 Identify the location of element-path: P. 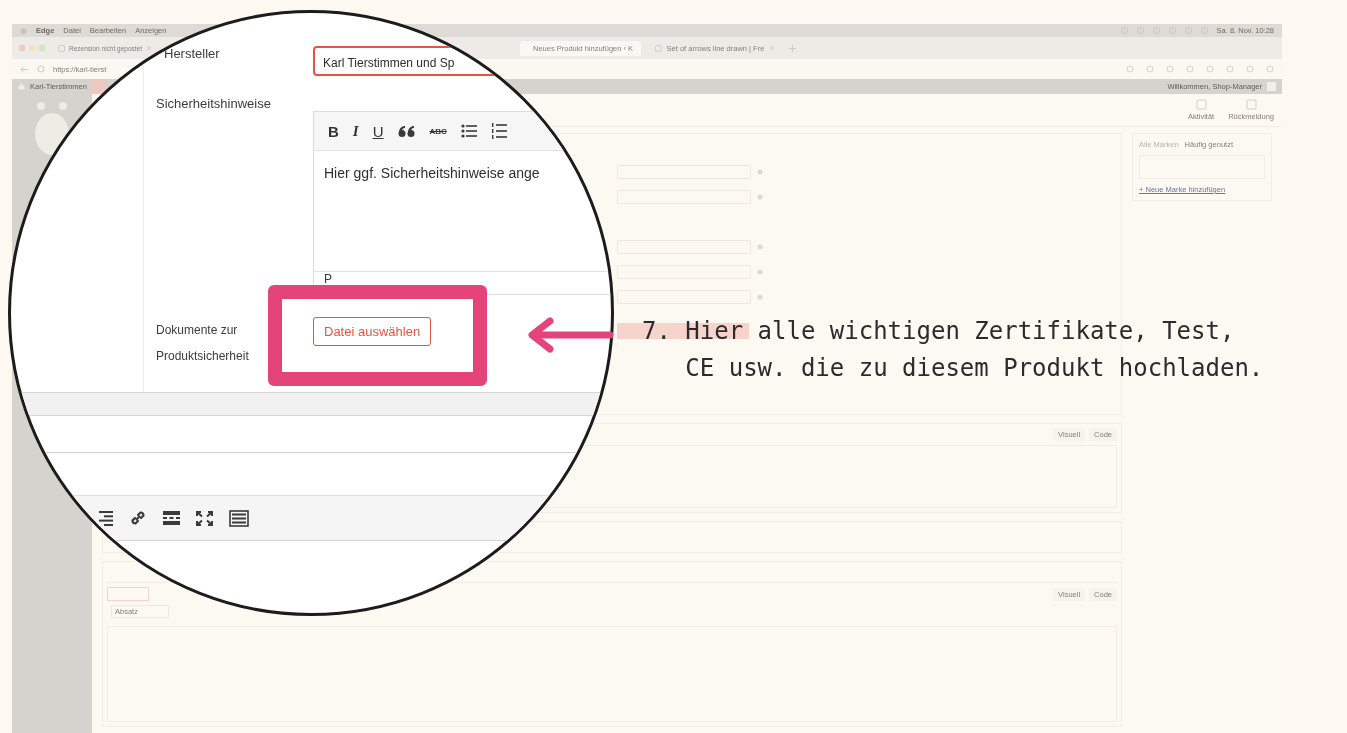
(328, 279).